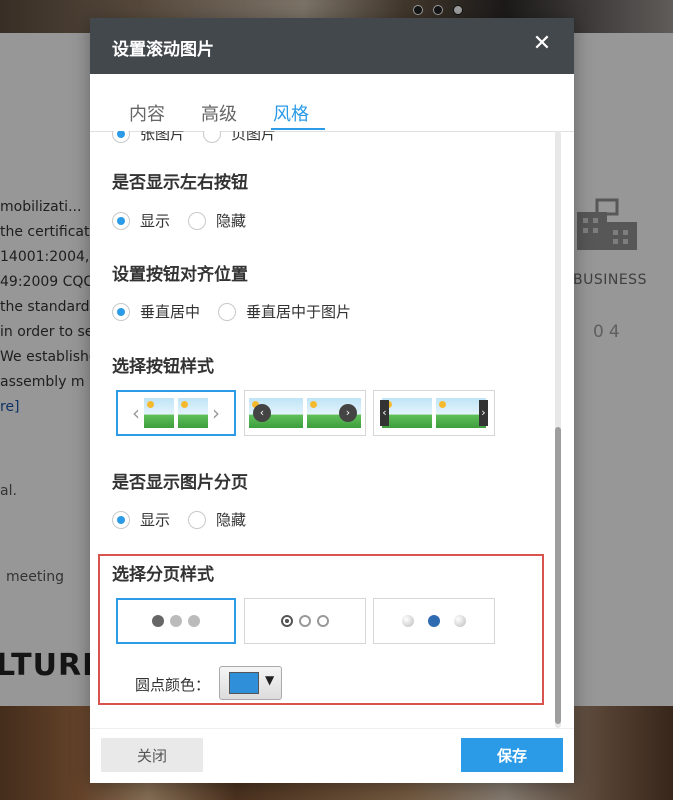 The height and width of the screenshot is (800, 673). What do you see at coordinates (332, 103) in the screenshot?
I see `tab-bar: 内容 高级 风格` at bounding box center [332, 103].